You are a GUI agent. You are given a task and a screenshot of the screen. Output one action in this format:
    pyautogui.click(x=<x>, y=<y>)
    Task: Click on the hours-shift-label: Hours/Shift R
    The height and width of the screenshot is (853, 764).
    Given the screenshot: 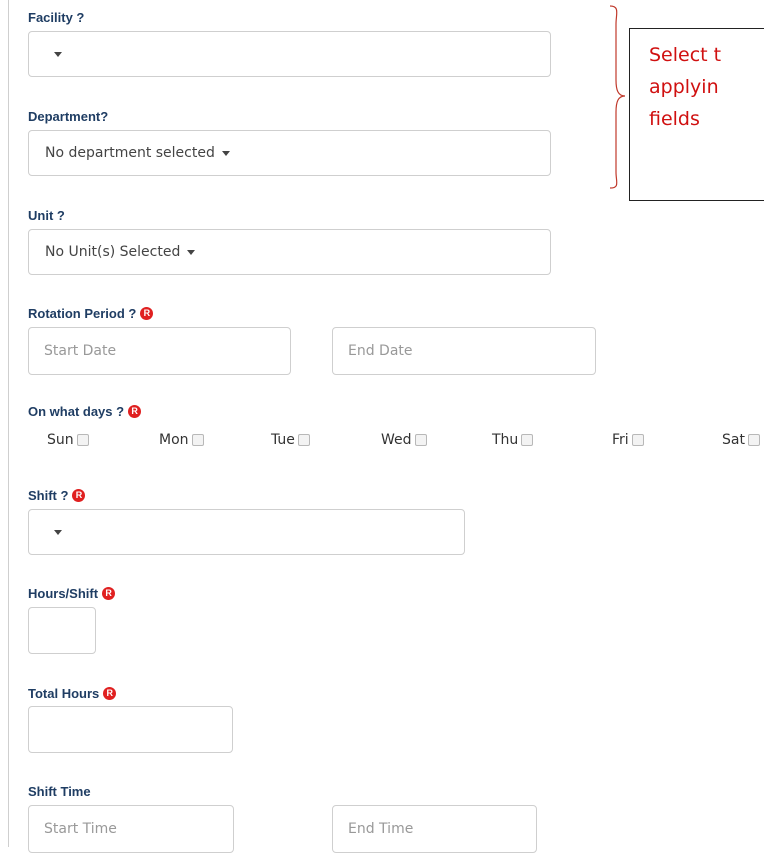 What is the action you would take?
    pyautogui.click(x=72, y=593)
    